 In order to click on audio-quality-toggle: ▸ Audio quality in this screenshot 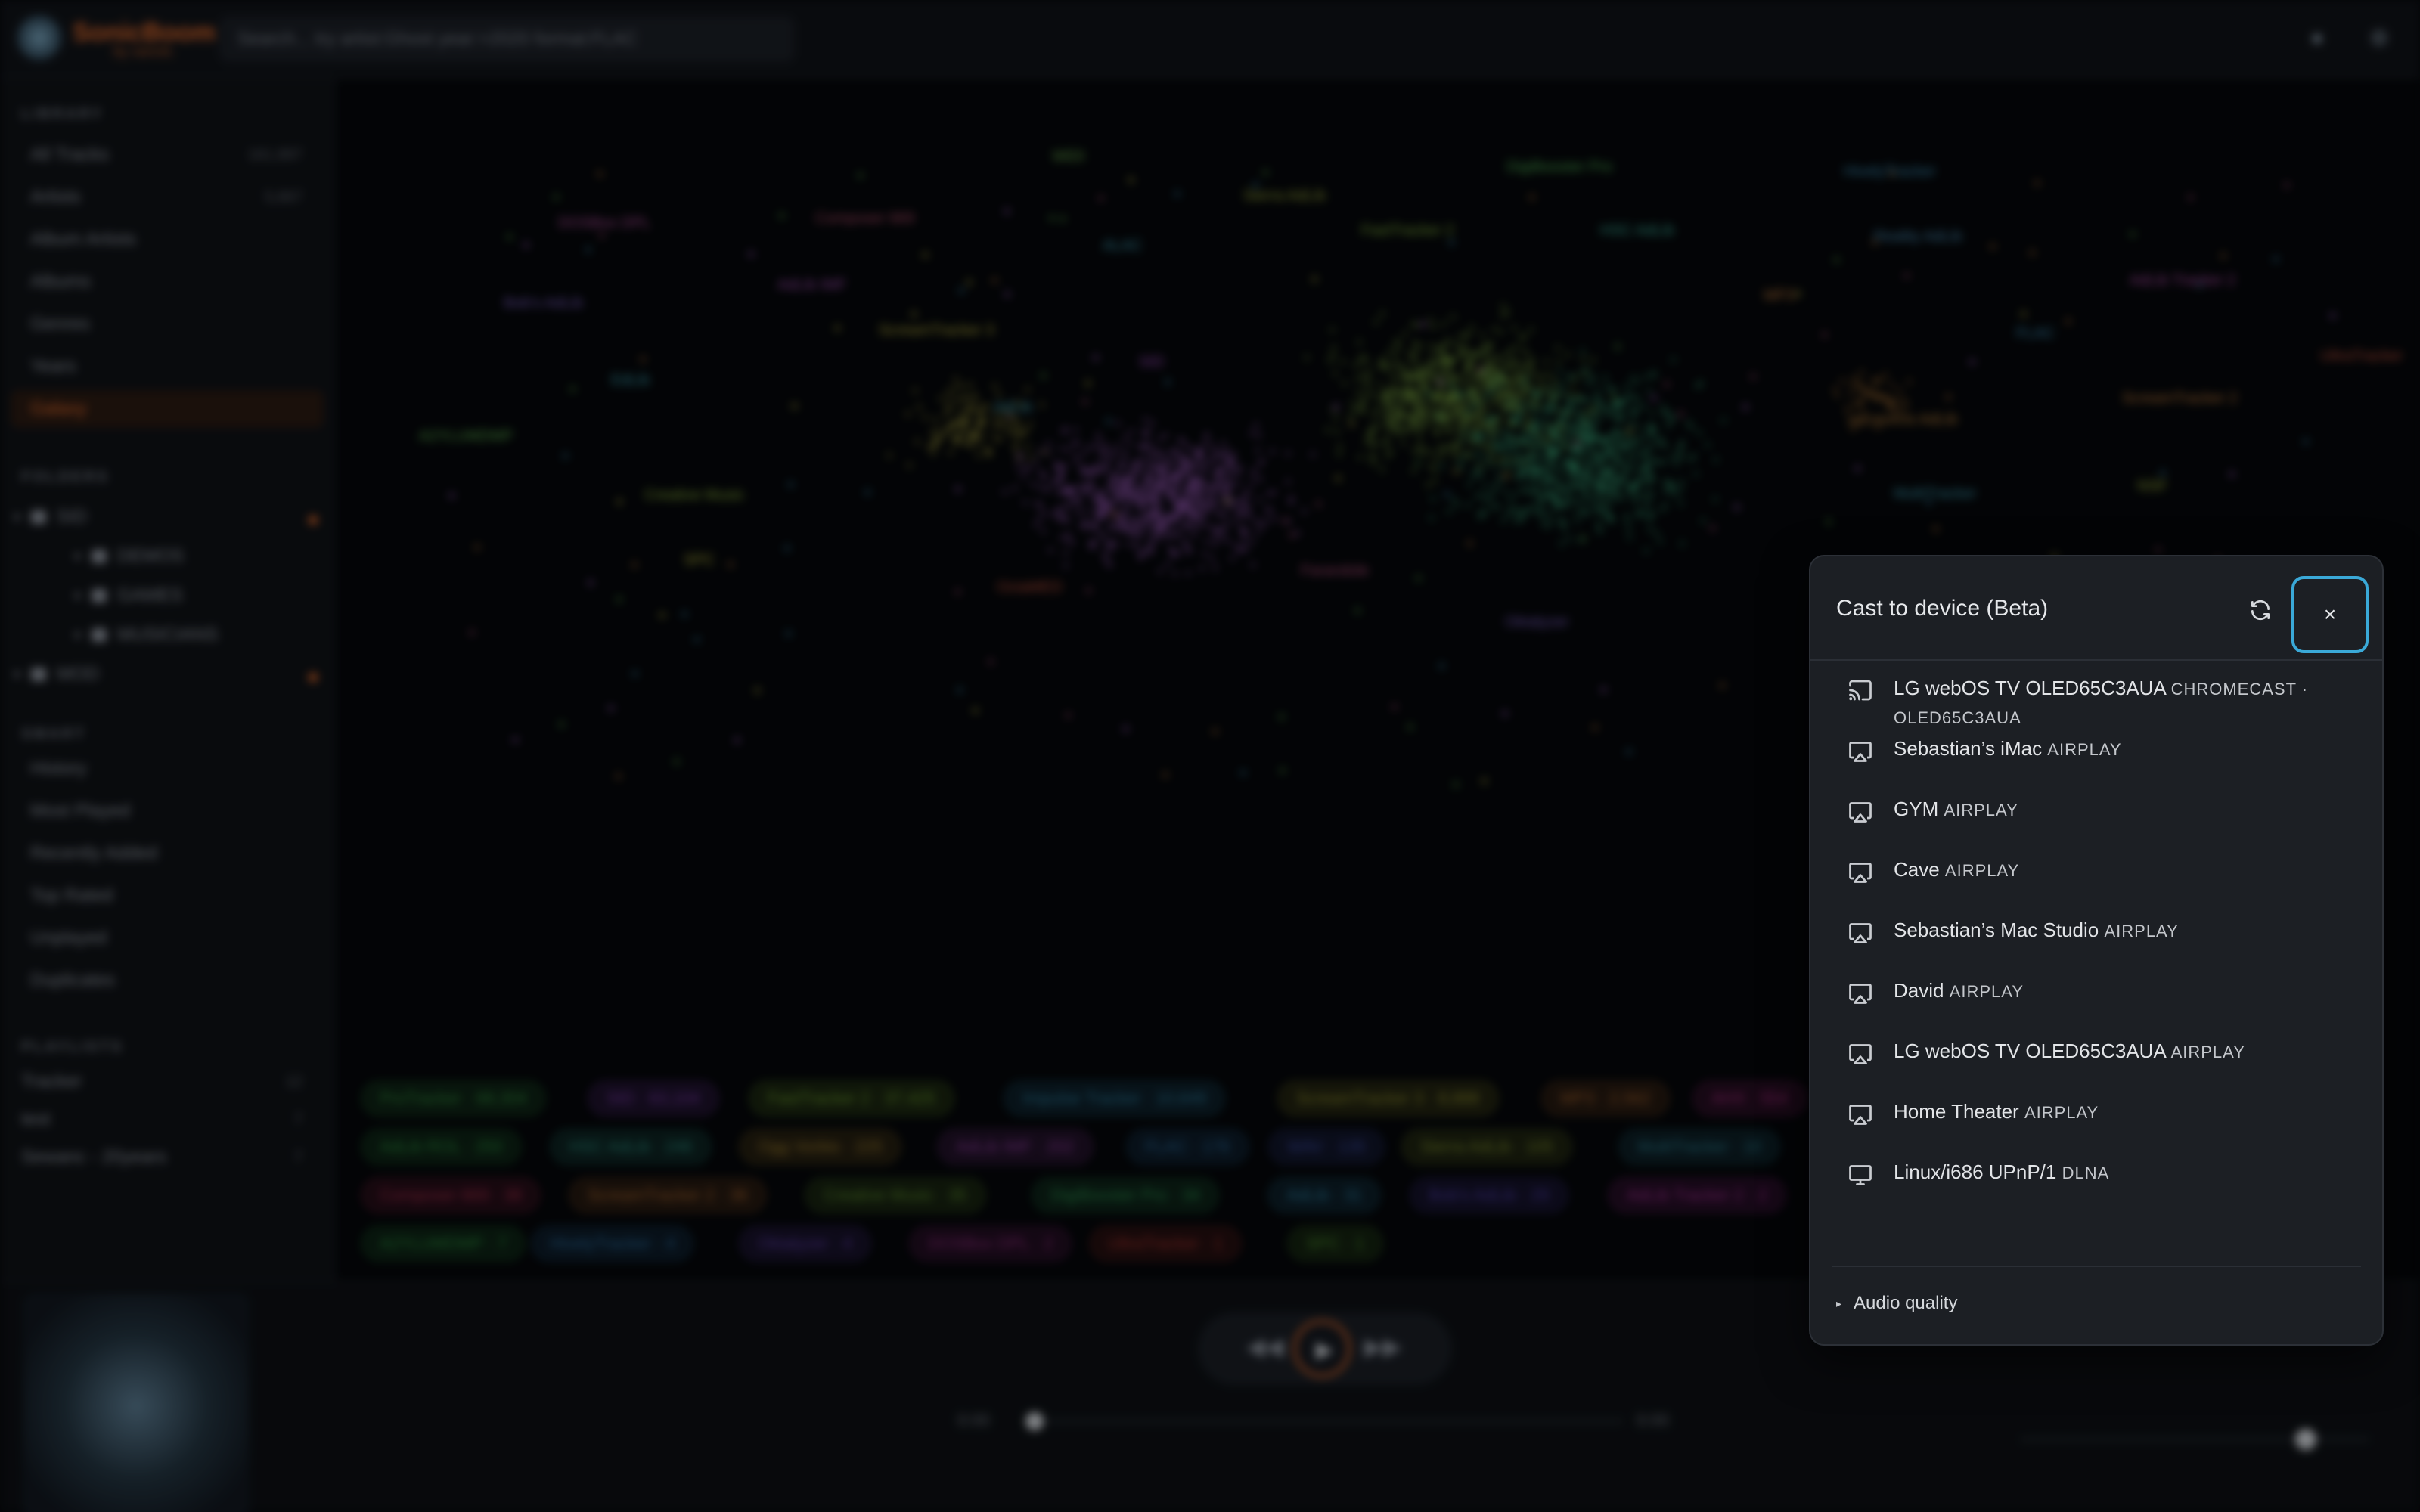, I will do `click(1896, 1303)`.